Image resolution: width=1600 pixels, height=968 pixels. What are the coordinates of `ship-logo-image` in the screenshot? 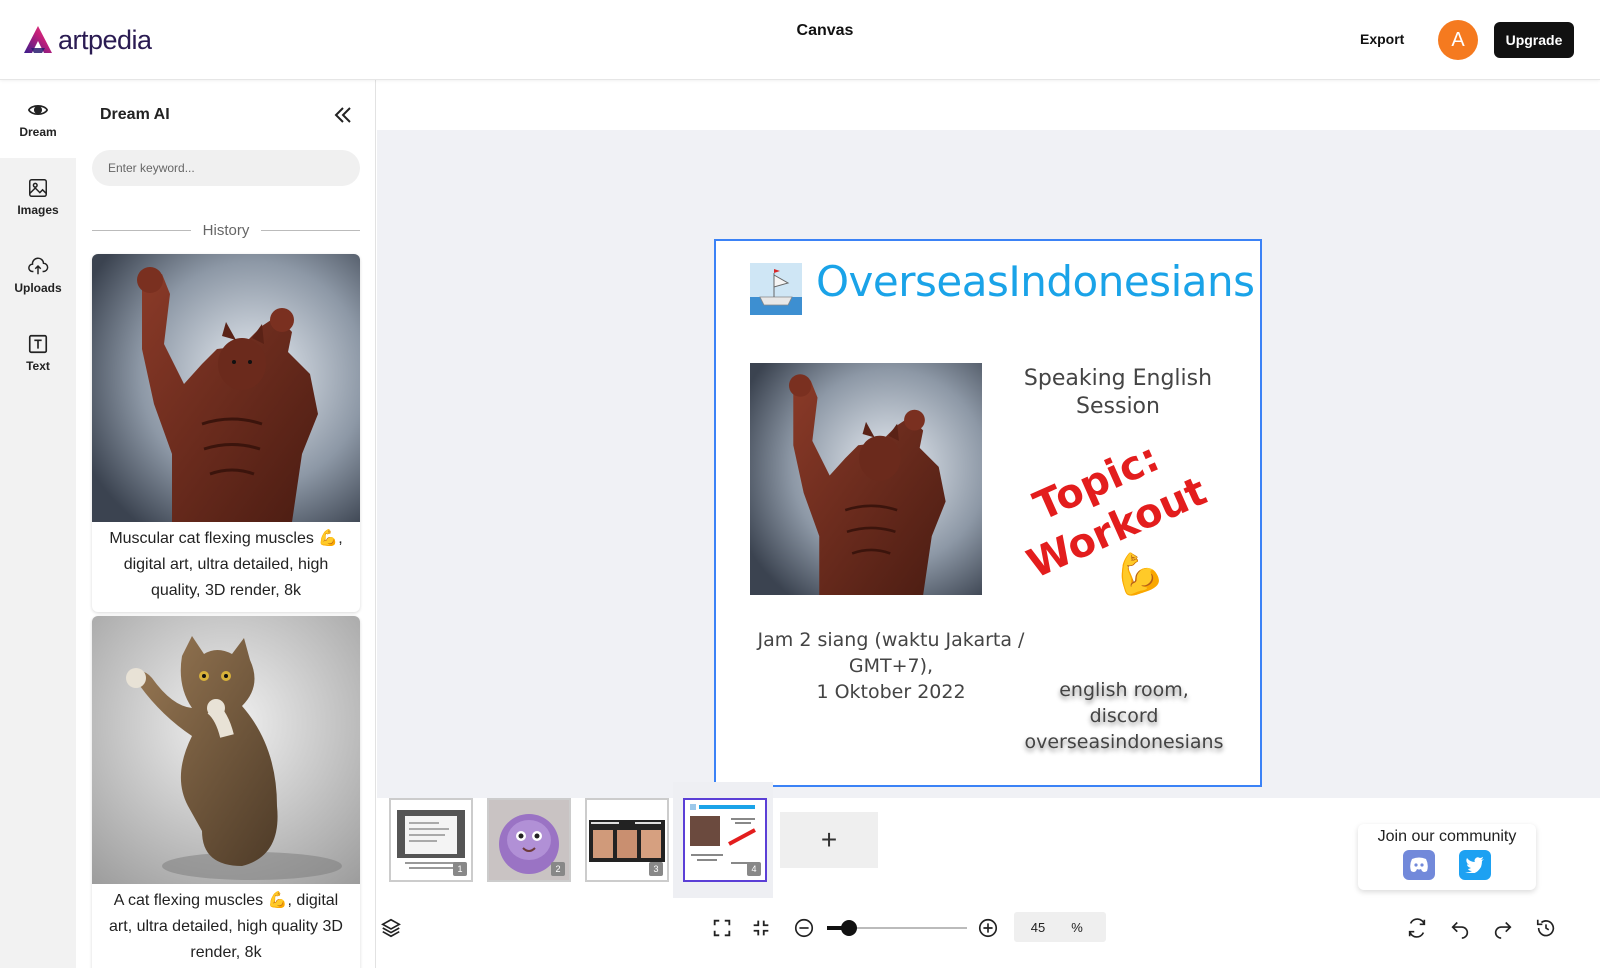 It's located at (776, 289).